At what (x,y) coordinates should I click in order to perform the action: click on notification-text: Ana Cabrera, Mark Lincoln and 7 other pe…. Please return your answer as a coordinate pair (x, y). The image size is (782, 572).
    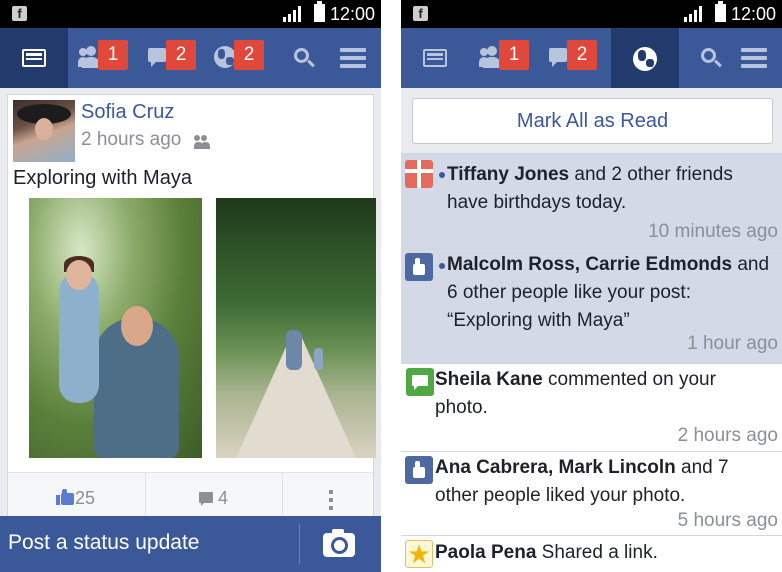
    Looking at the image, I should click on (582, 481).